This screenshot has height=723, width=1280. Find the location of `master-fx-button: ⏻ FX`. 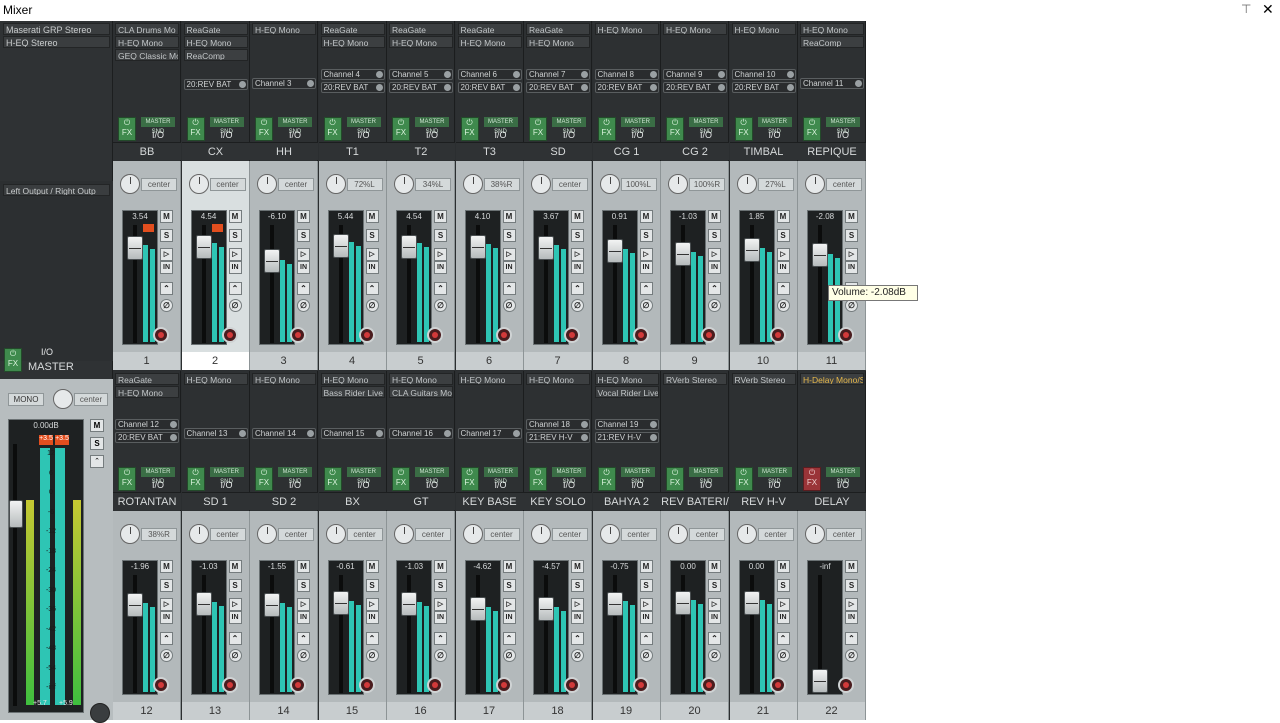

master-fx-button: ⏻ FX is located at coordinates (13, 360).